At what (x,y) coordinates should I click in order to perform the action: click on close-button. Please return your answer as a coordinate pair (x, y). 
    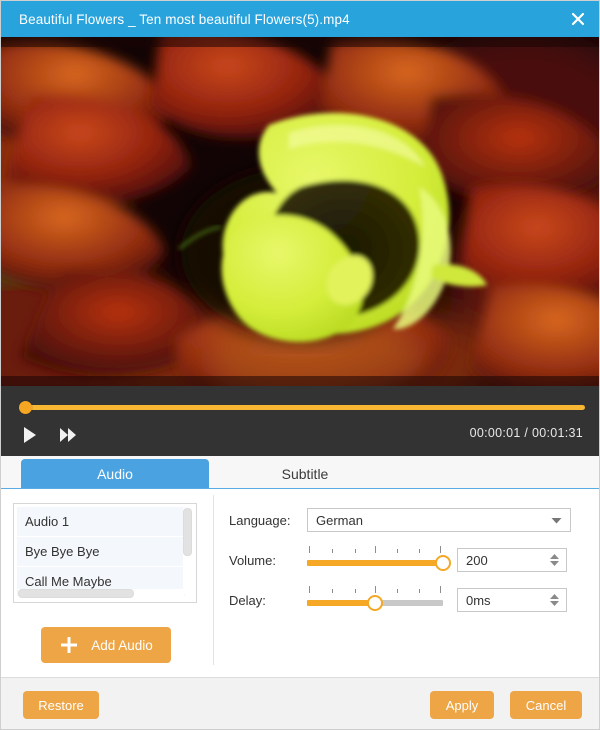
    Looking at the image, I should click on (577, 19).